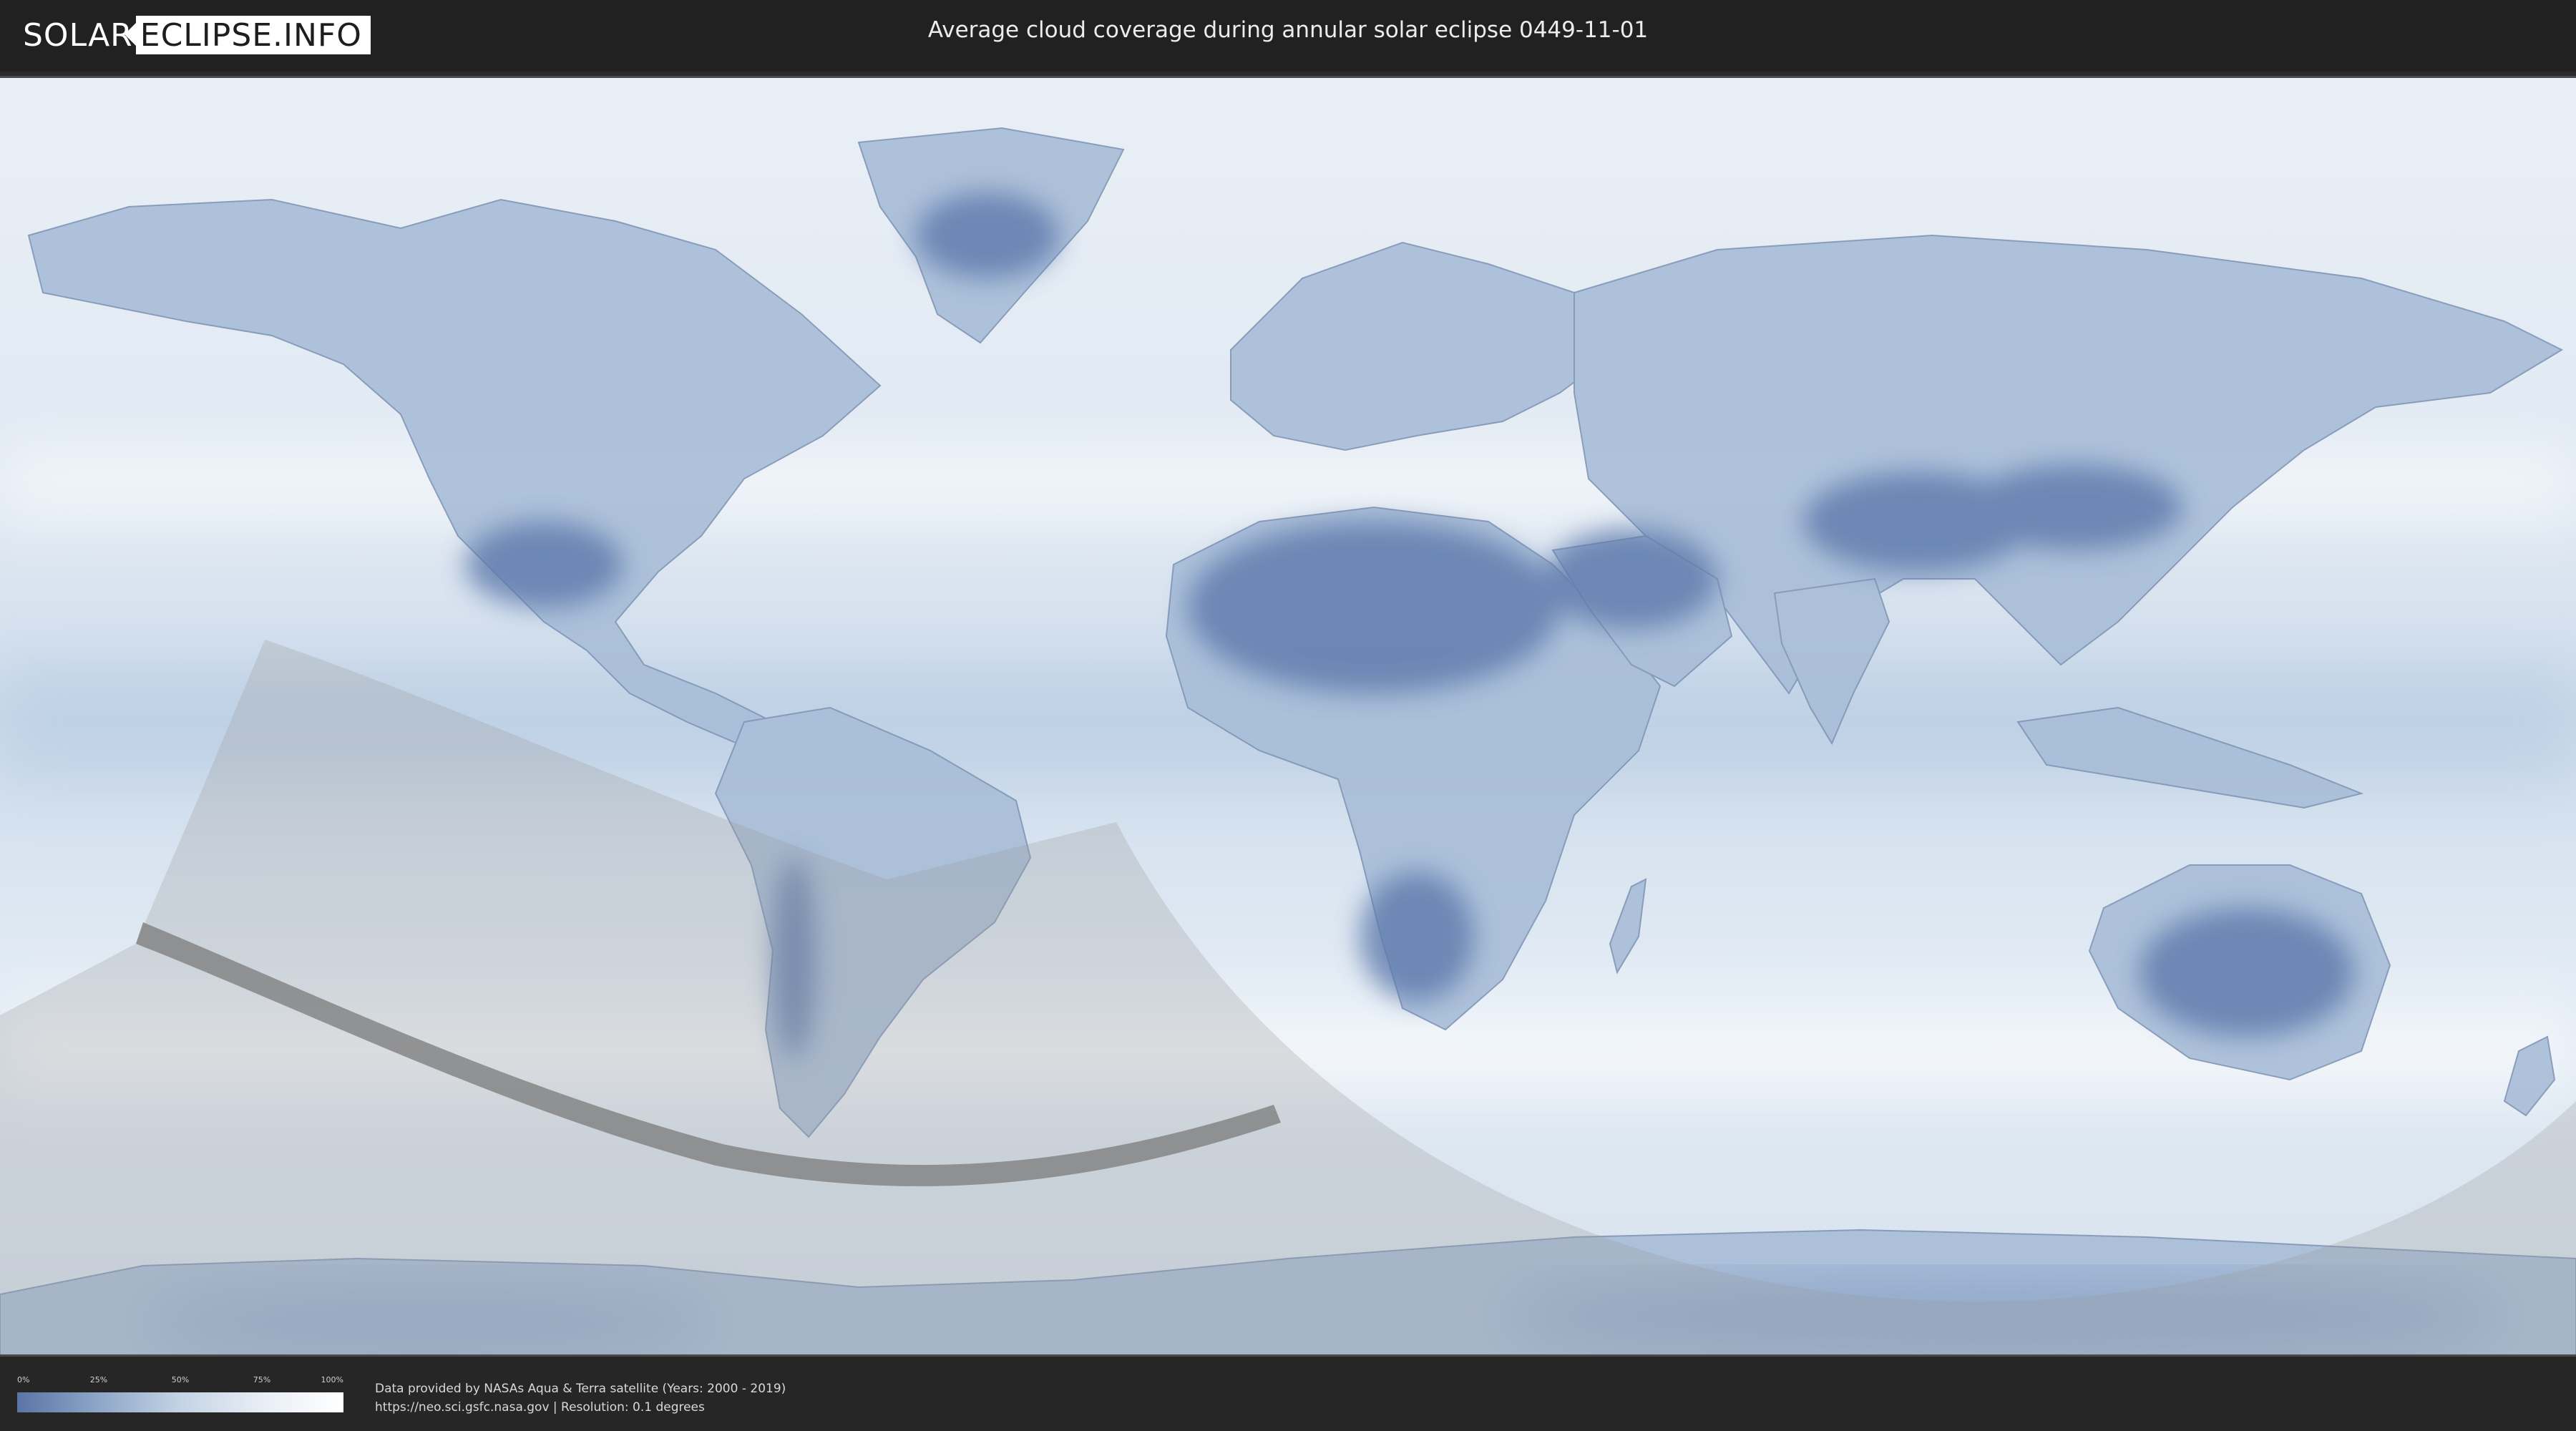  I want to click on legend-tick: 50%, so click(180, 1379).